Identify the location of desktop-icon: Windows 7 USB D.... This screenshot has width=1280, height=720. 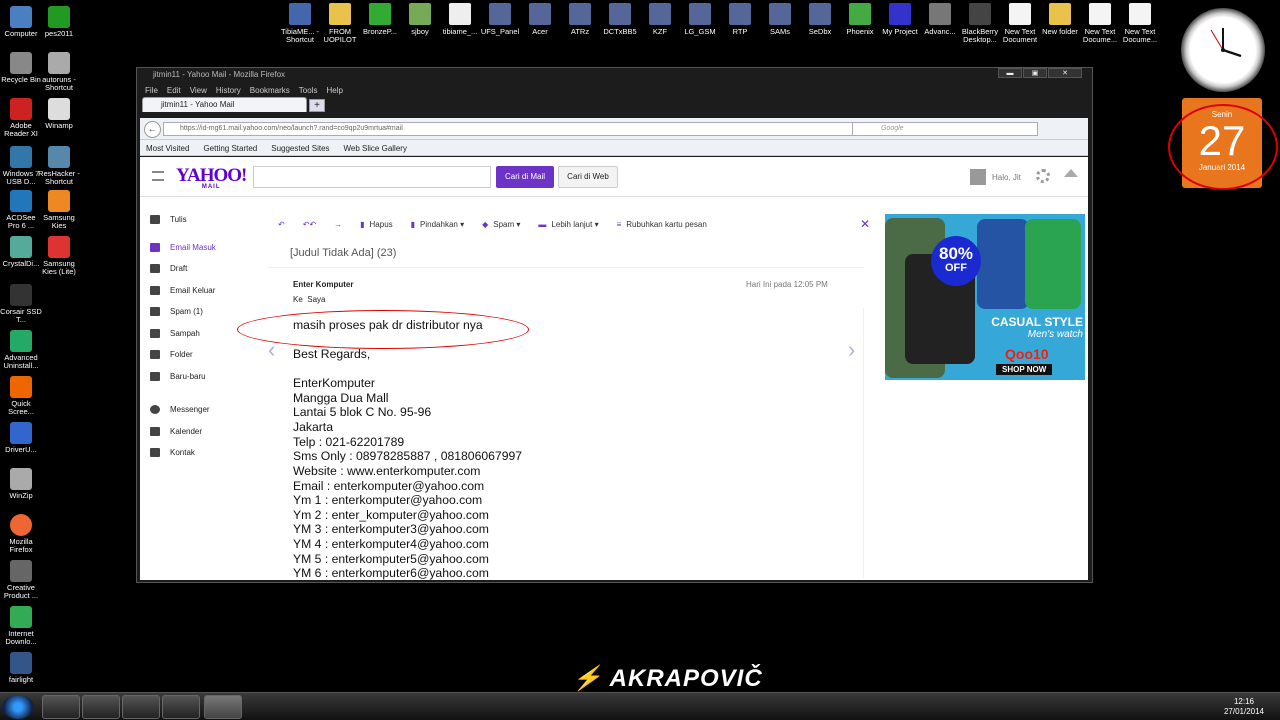
(21, 165).